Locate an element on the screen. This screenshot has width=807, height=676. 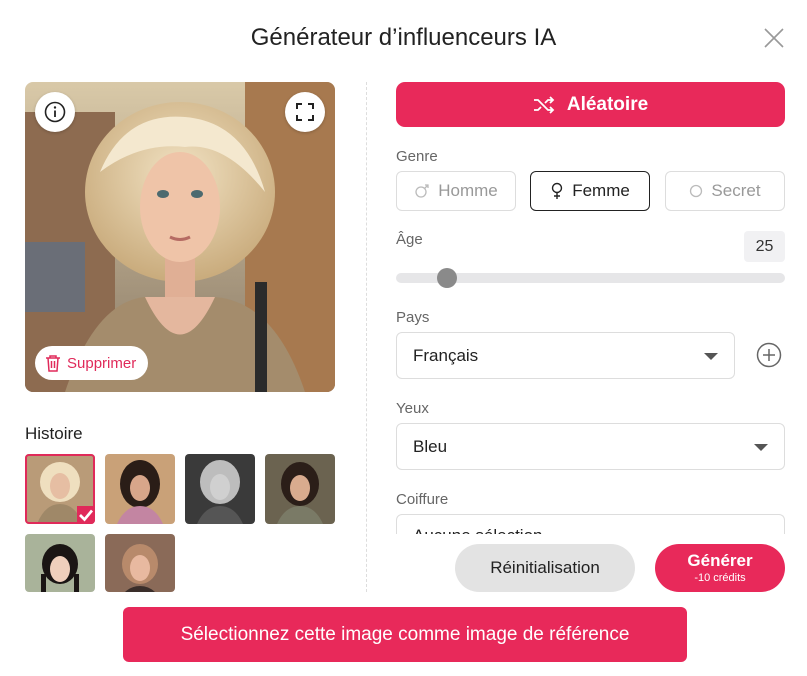
info-icon is located at coordinates (55, 112).